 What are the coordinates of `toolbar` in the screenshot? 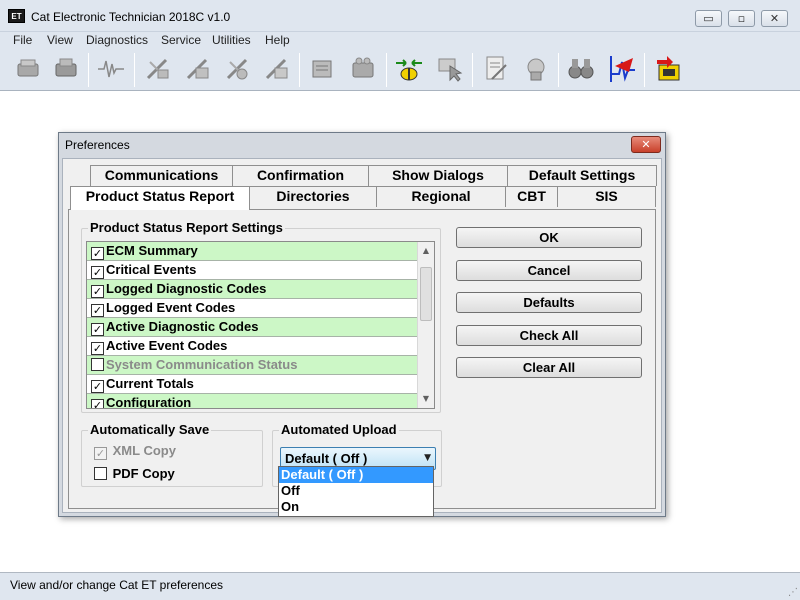 It's located at (400, 70).